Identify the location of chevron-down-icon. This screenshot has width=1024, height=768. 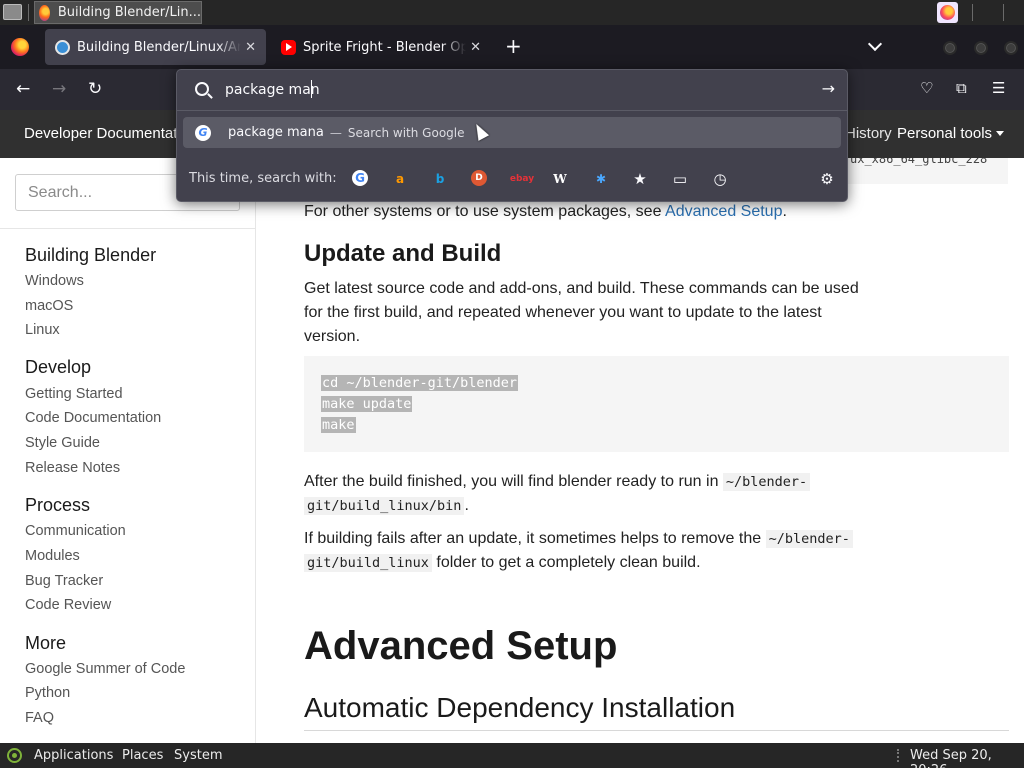
(875, 44).